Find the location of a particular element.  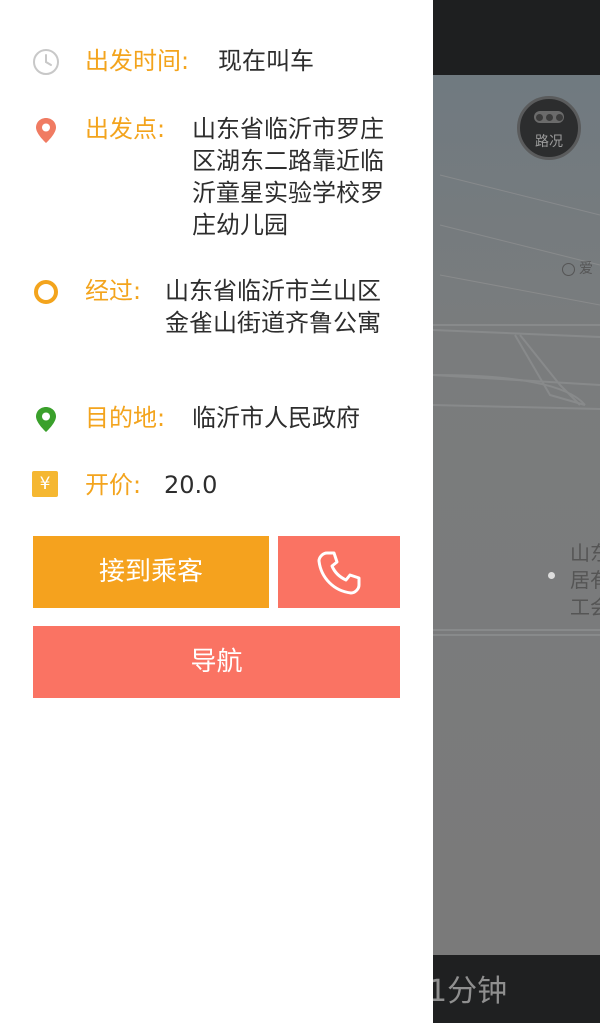

price-label: 开价: is located at coordinates (113, 485).